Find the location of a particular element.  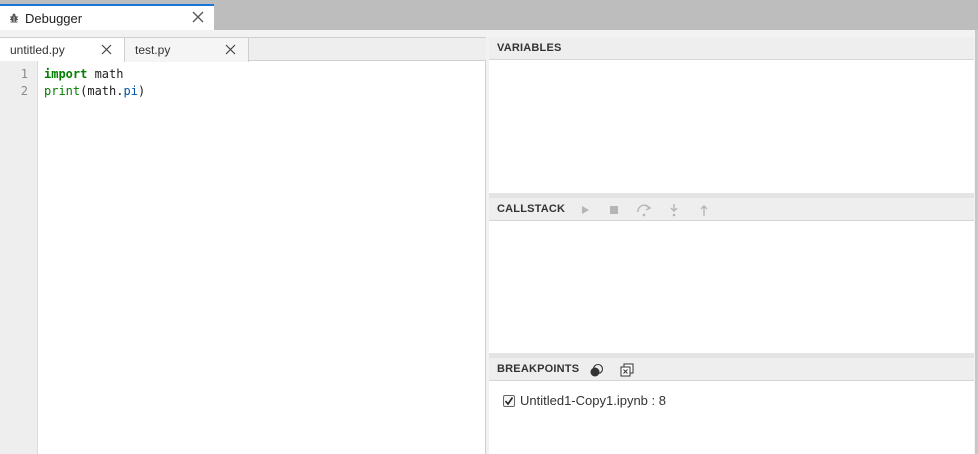

code-builtin: print is located at coordinates (62, 91).